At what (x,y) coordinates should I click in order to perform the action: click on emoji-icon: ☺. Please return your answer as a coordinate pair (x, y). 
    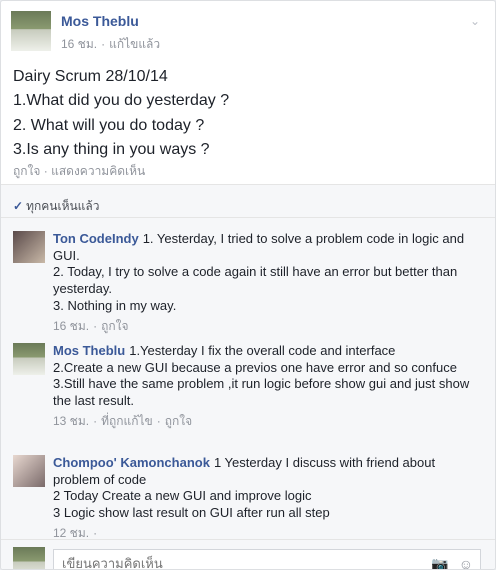
    Looking at the image, I should click on (466, 562).